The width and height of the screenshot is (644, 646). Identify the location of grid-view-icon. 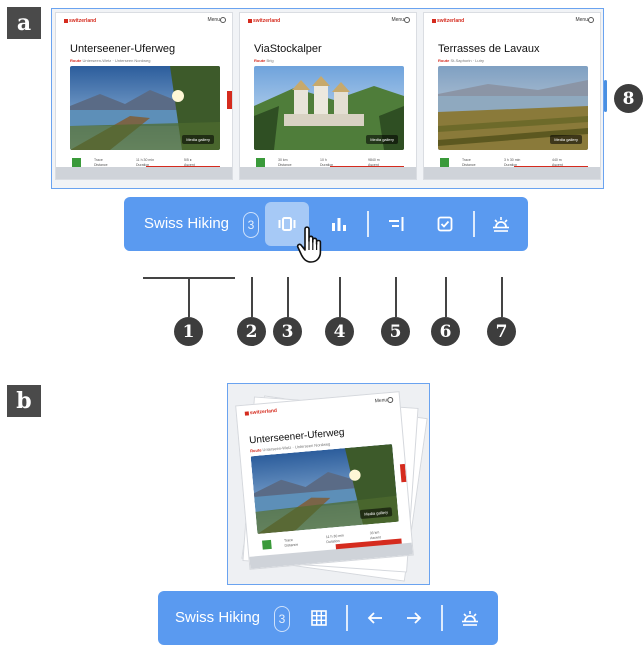
(319, 618).